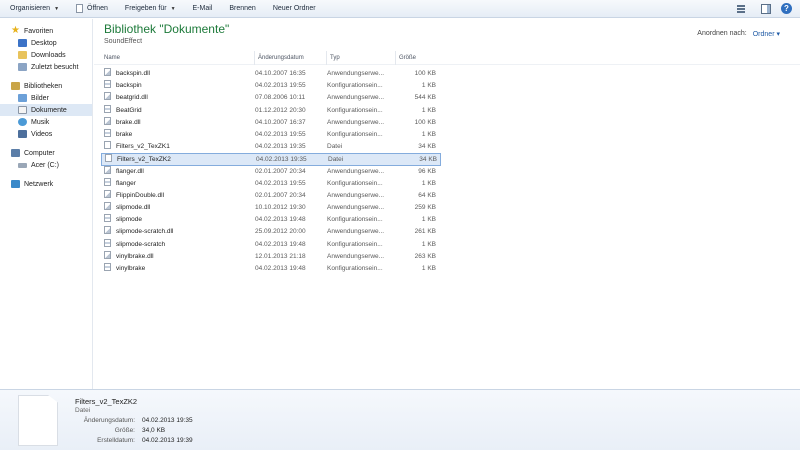 The height and width of the screenshot is (450, 800). I want to click on desktop-icon, so click(22, 43).